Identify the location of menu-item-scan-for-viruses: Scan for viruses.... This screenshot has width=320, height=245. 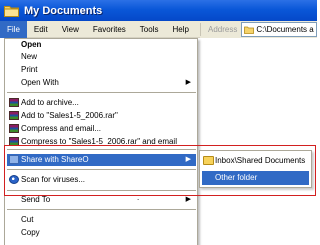
(101, 179).